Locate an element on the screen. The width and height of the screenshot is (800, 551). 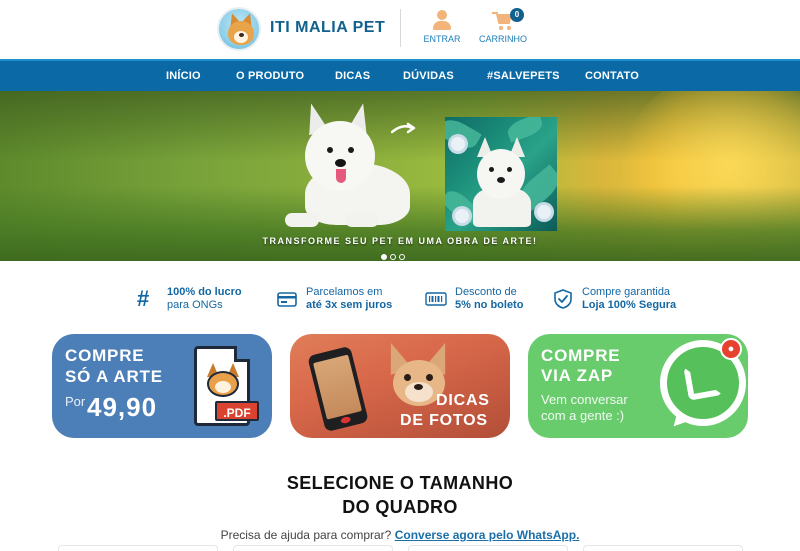
banner-fotos-line2: DE FOTOS is located at coordinates (444, 420).